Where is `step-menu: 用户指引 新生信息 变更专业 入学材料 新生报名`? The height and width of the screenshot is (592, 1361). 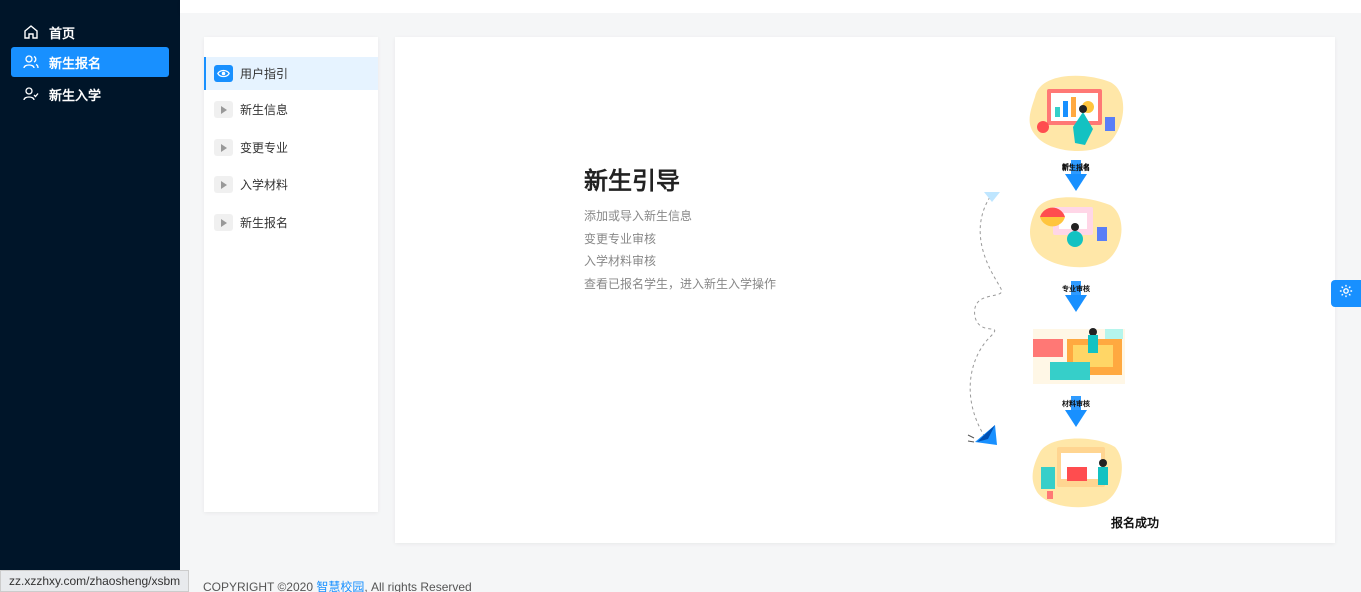 step-menu: 用户指引 新生信息 变更专业 入学材料 新生报名 is located at coordinates (291, 274).